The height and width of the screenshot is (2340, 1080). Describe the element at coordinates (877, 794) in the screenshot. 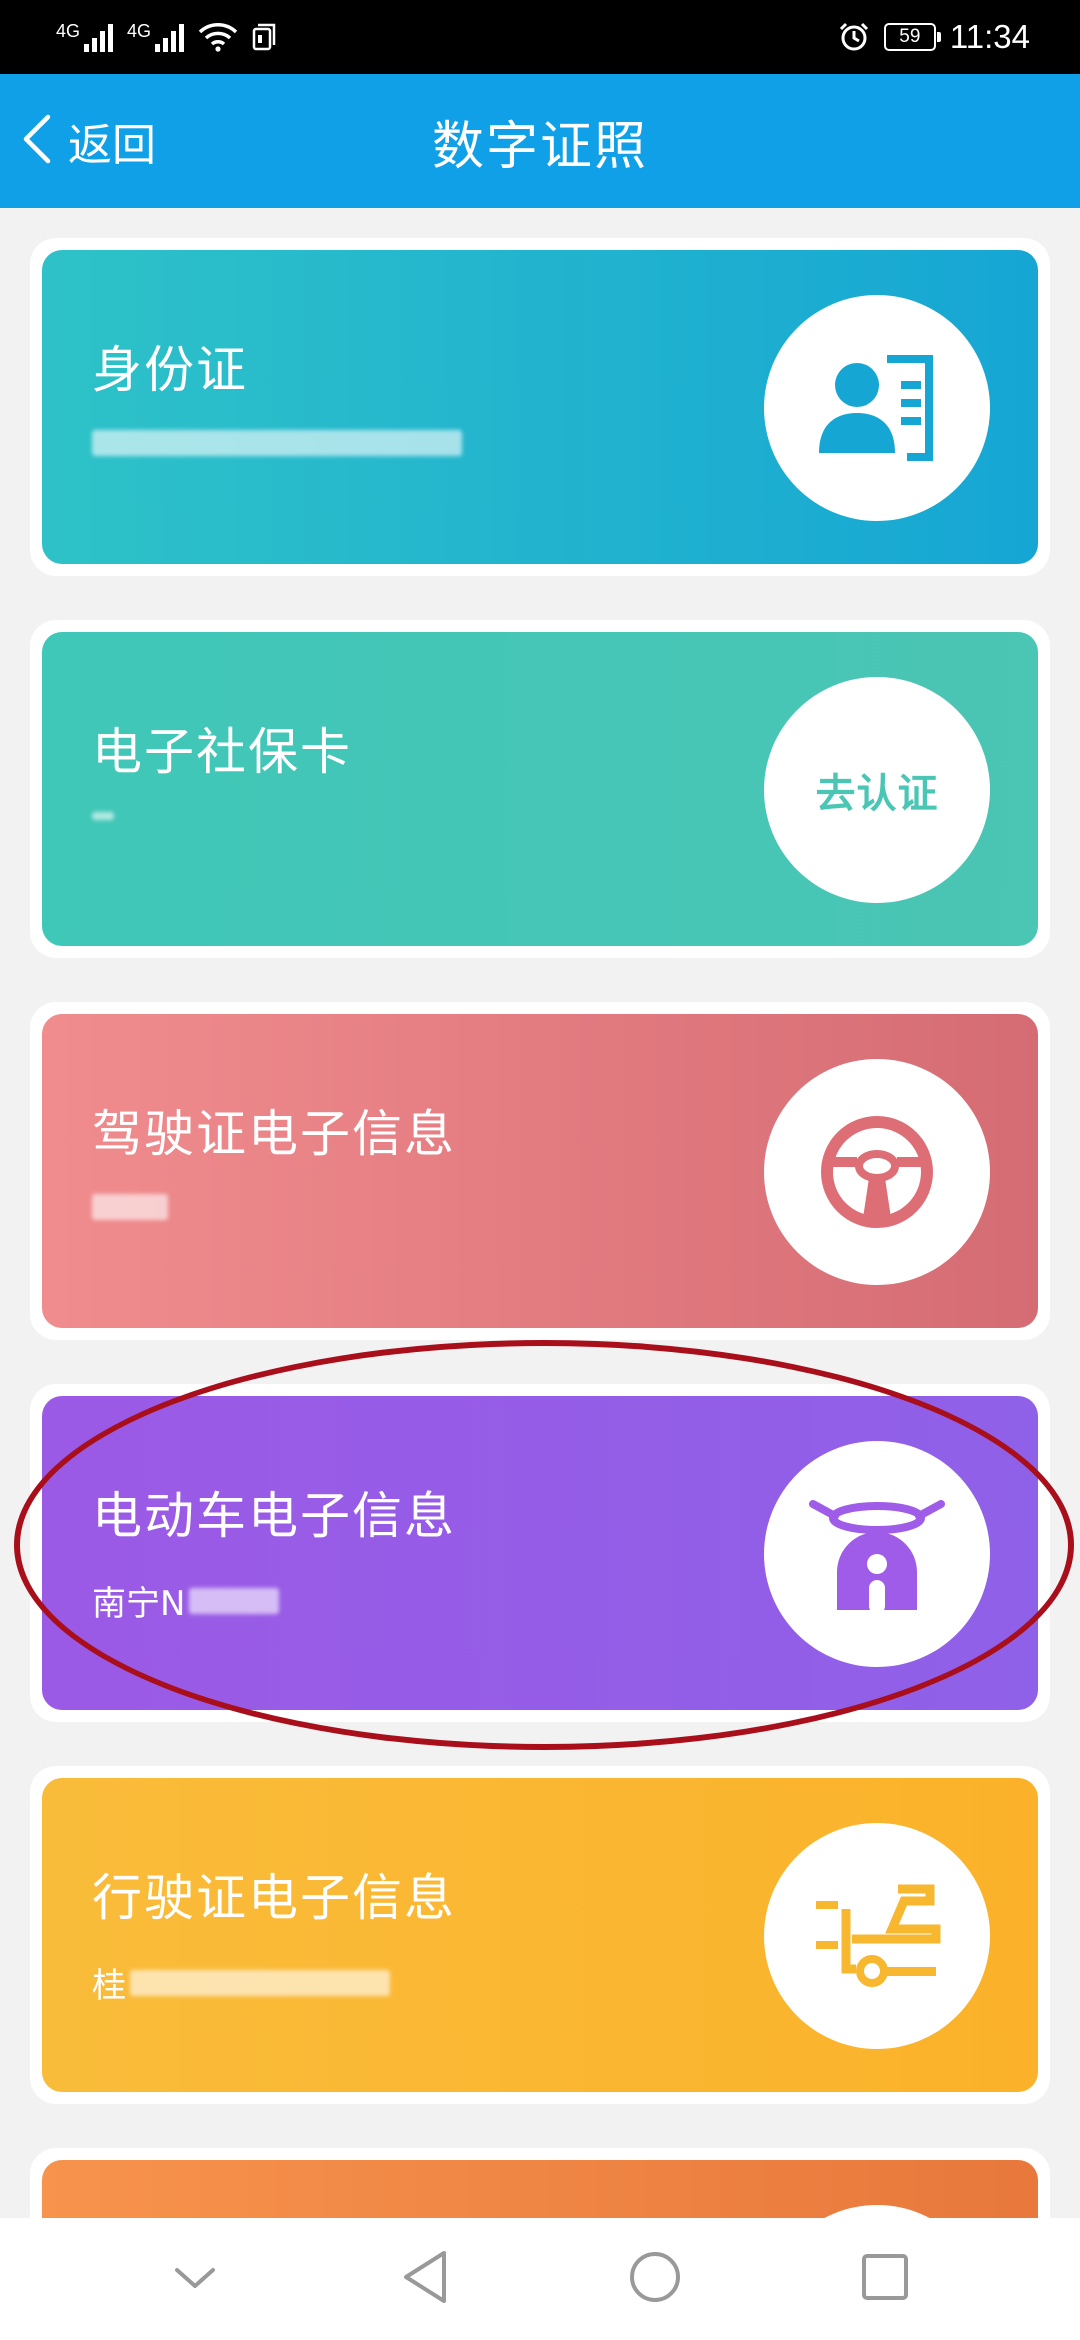

I see `verify-label: 去认证` at that location.